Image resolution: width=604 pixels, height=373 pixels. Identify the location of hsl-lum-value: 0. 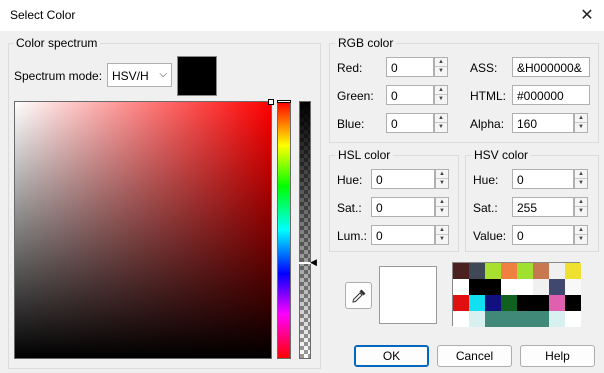
(379, 236).